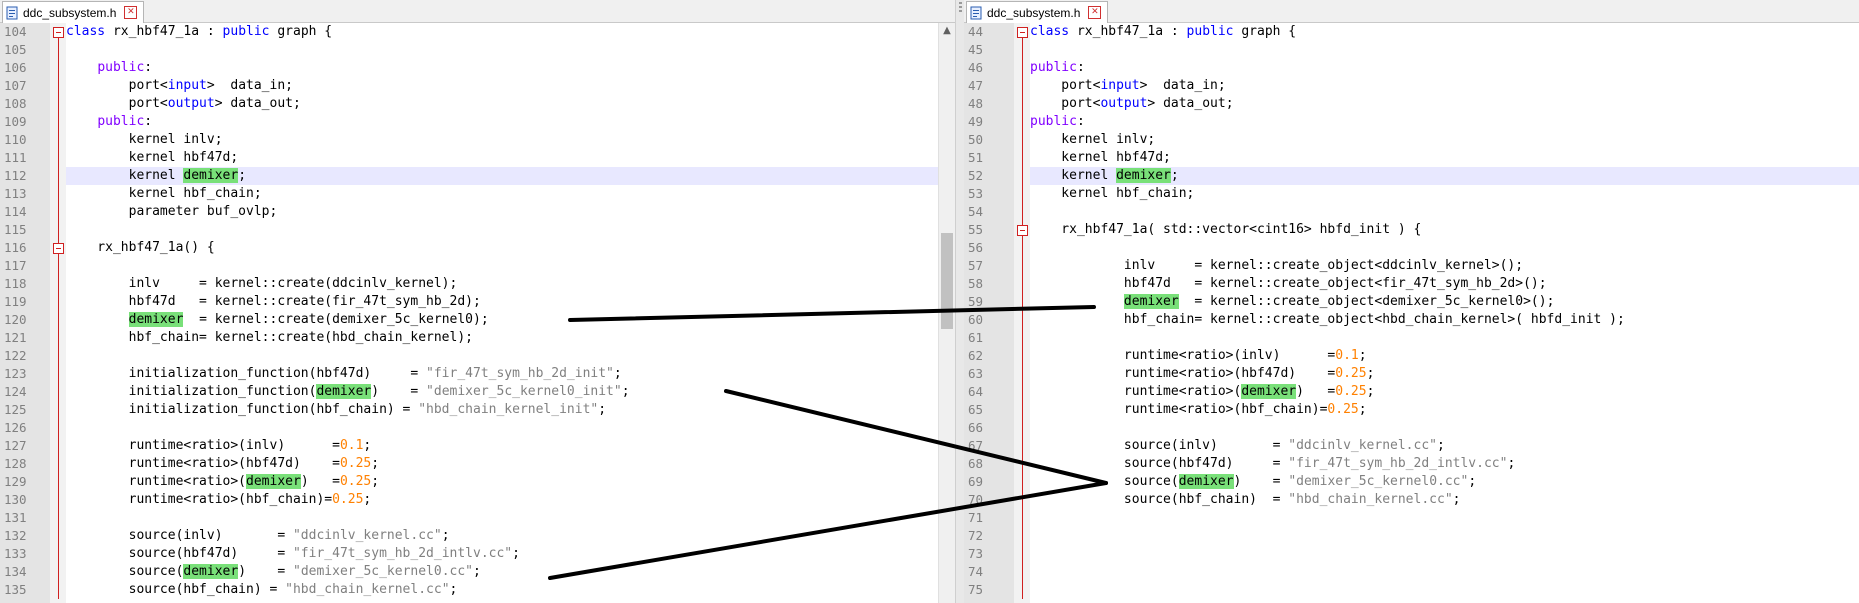 The image size is (1859, 603). I want to click on tab-ddc-subsystem-left: ddc_subsystem.h ✕, so click(73, 12).